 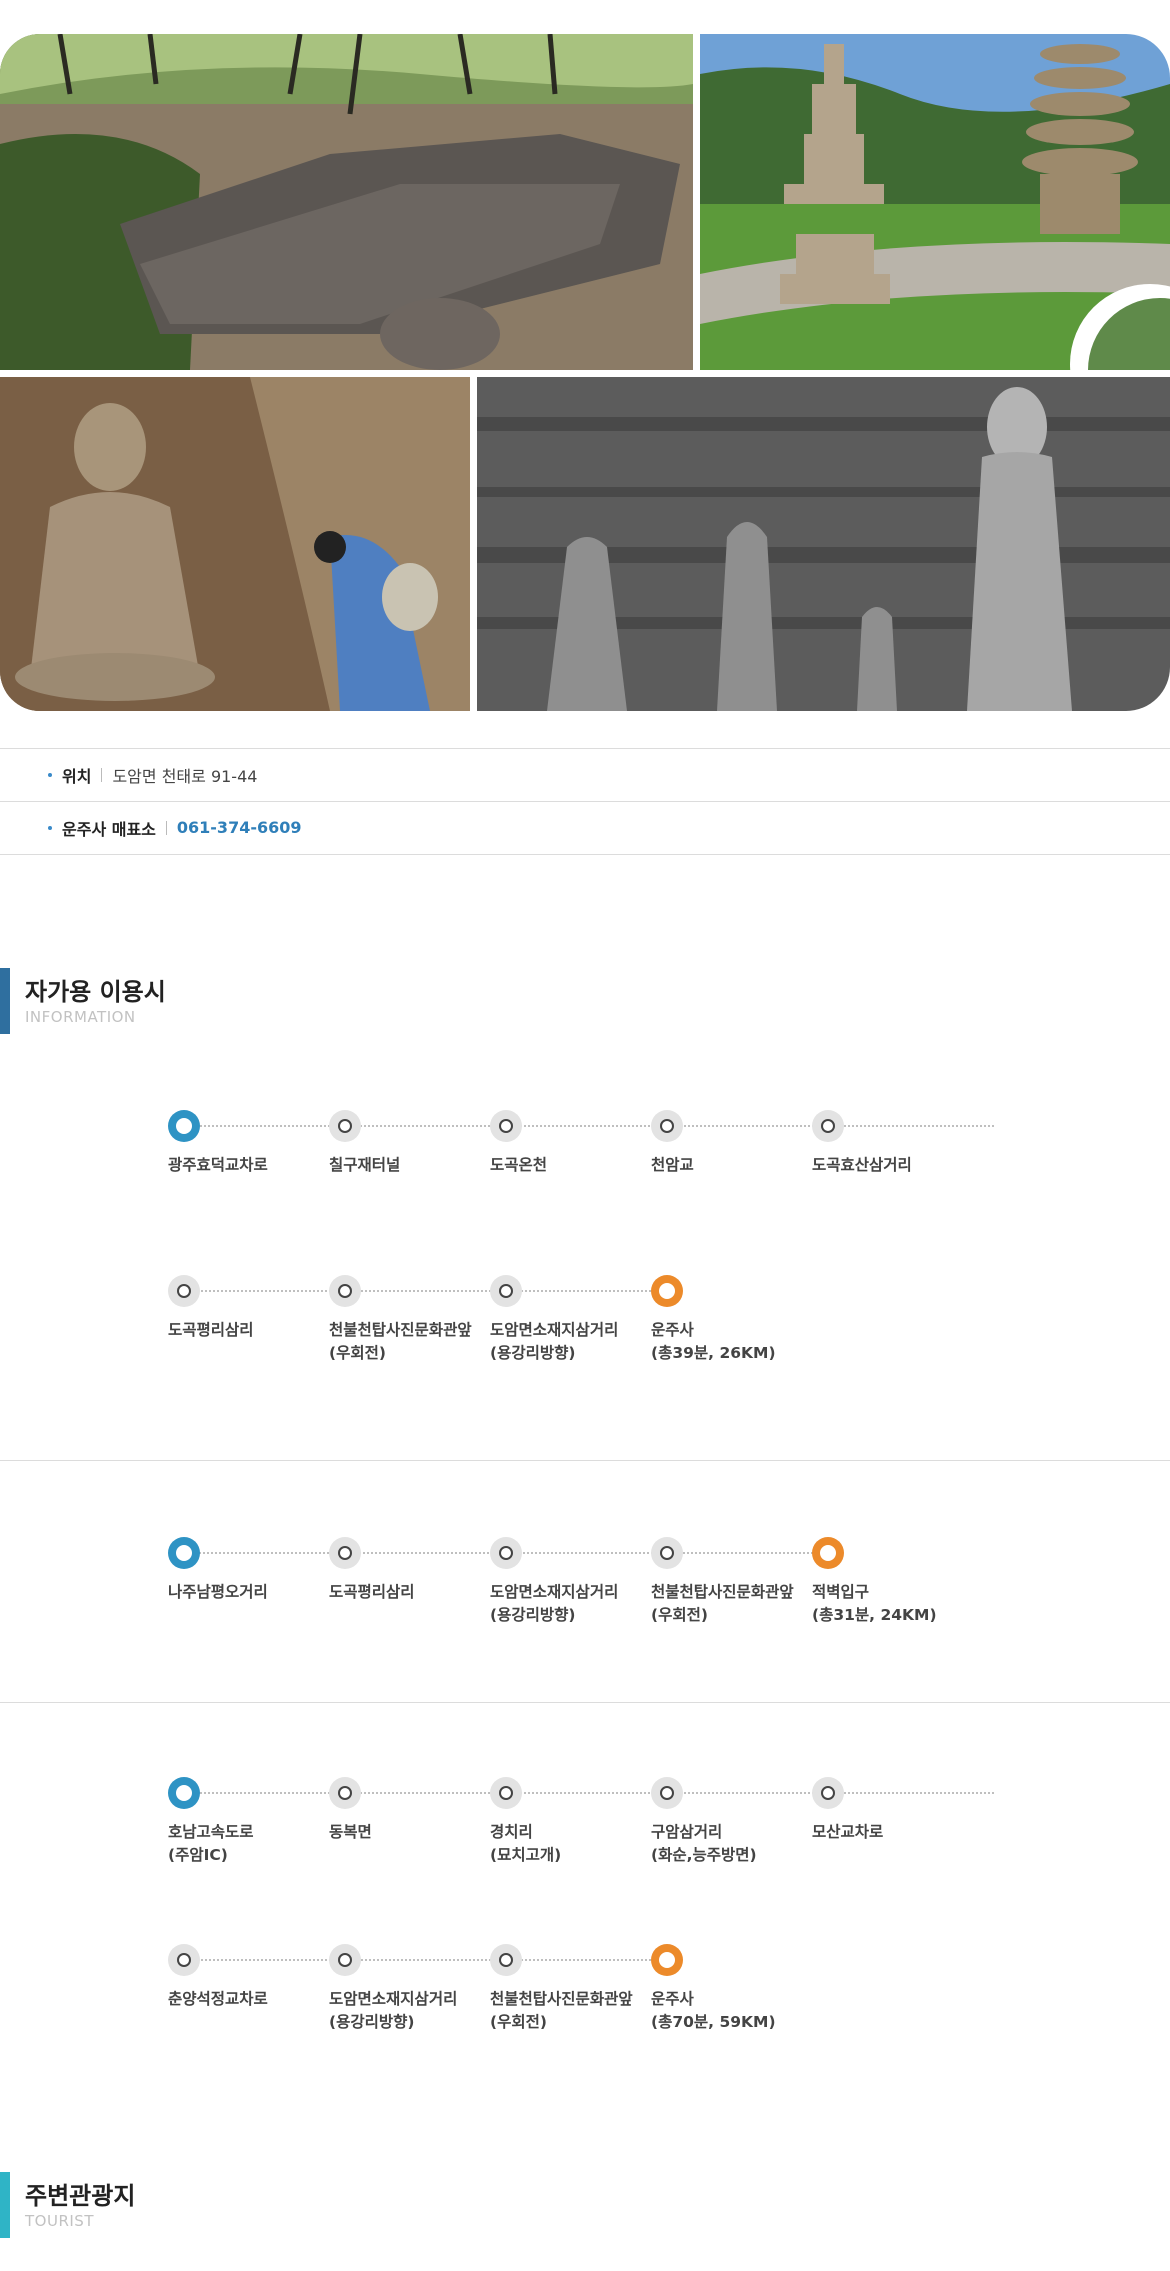 What do you see at coordinates (365, 1165) in the screenshot?
I see `route-stop-line1: 칠구재터널` at bounding box center [365, 1165].